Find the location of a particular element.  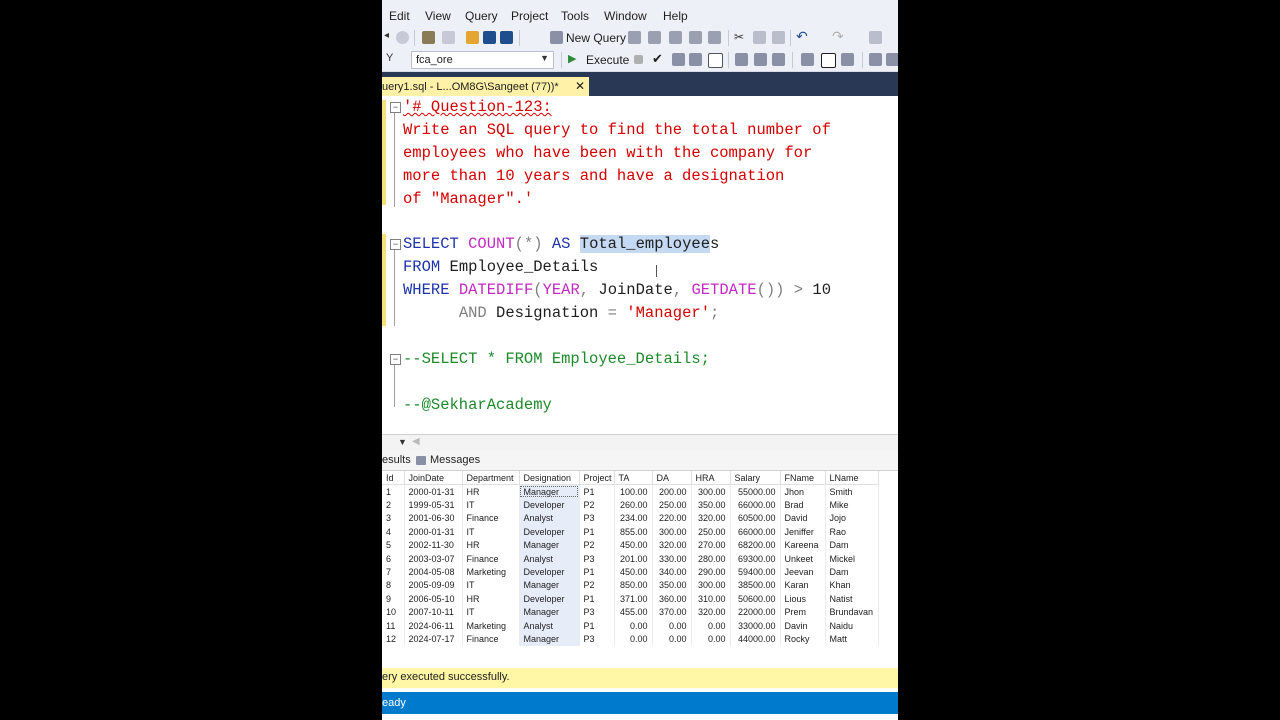

table-cell: 2006-05-10 is located at coordinates (433, 599).